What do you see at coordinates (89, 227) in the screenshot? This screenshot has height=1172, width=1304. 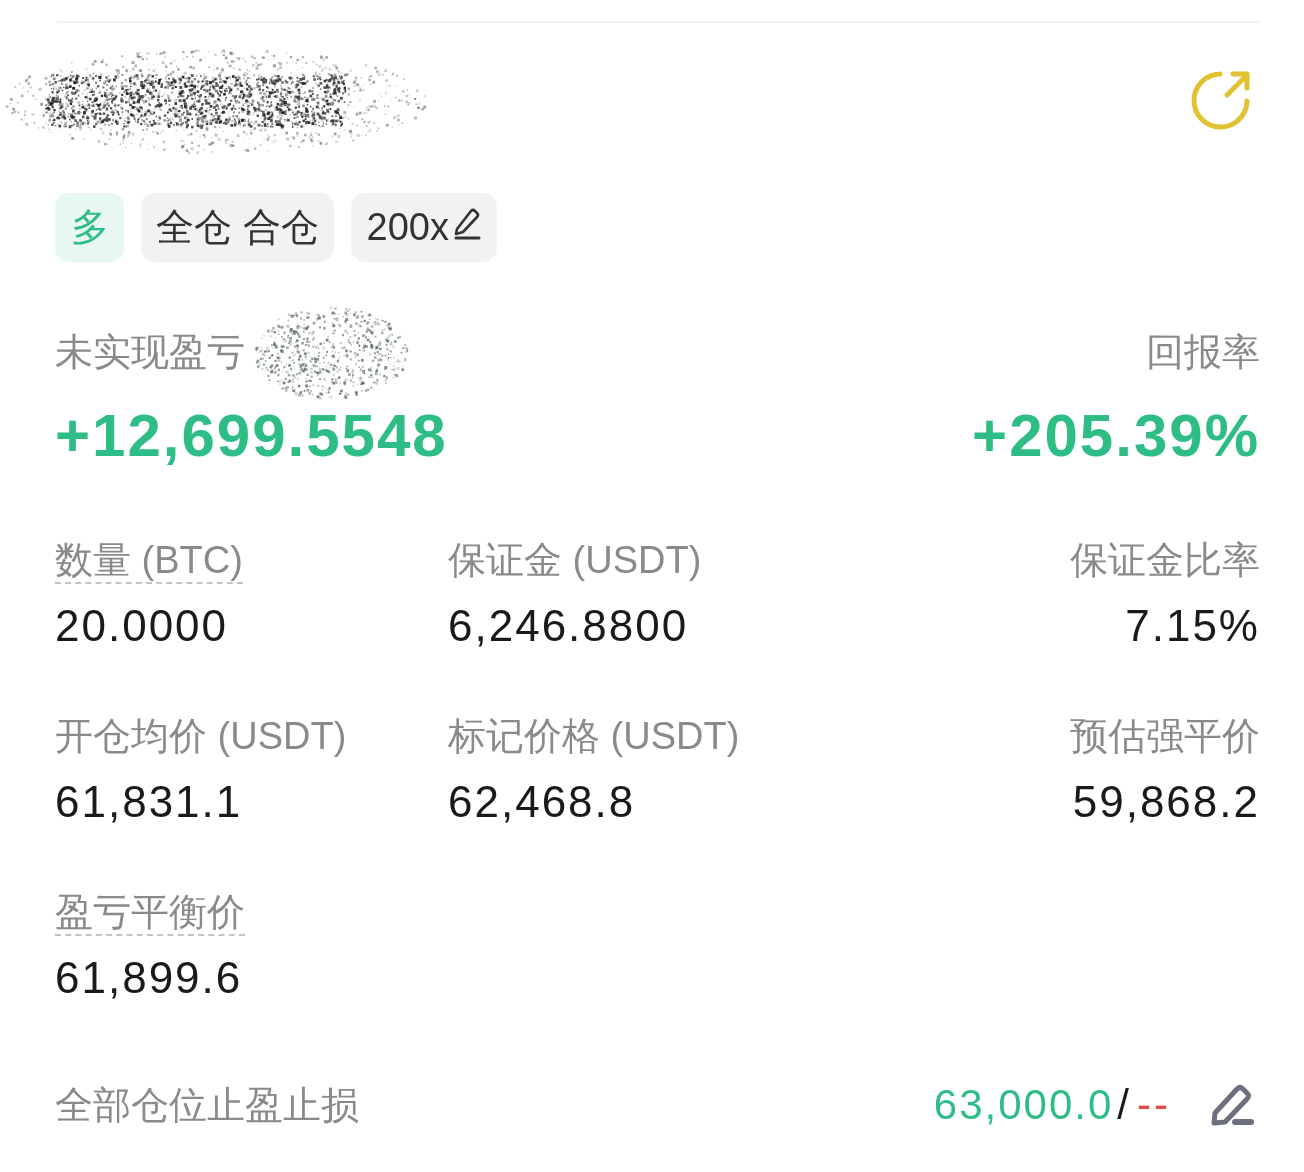 I see `position-side-tag: 多` at bounding box center [89, 227].